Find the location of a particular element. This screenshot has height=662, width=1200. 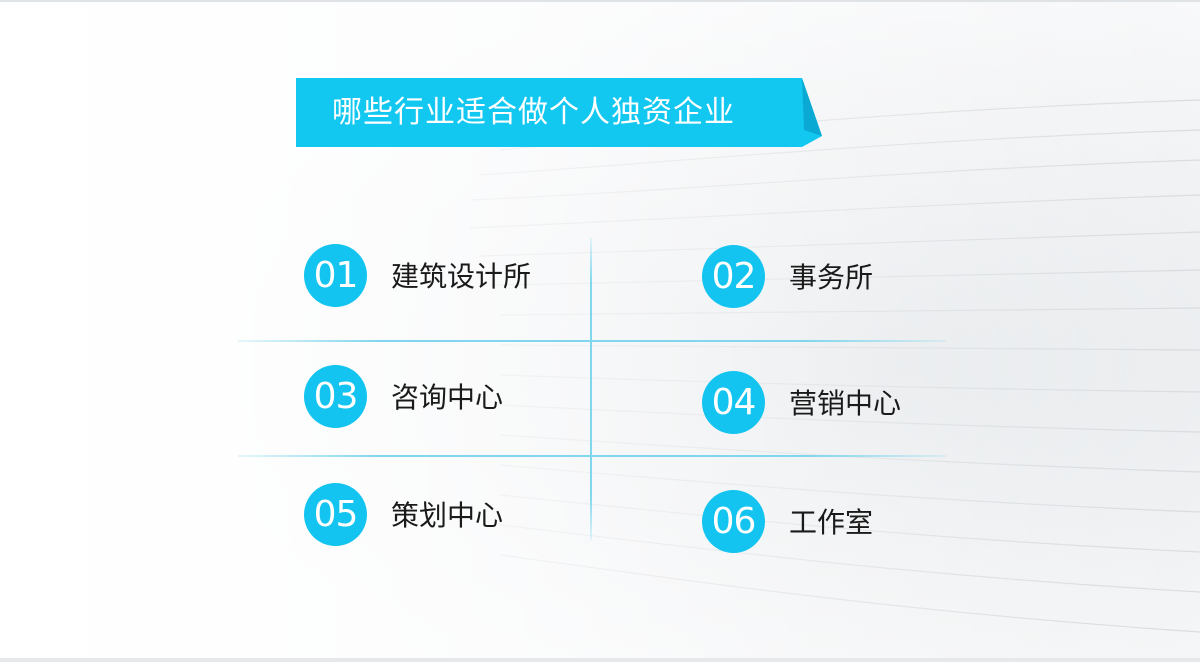

item-label: 建筑设计所 is located at coordinates (461, 276).